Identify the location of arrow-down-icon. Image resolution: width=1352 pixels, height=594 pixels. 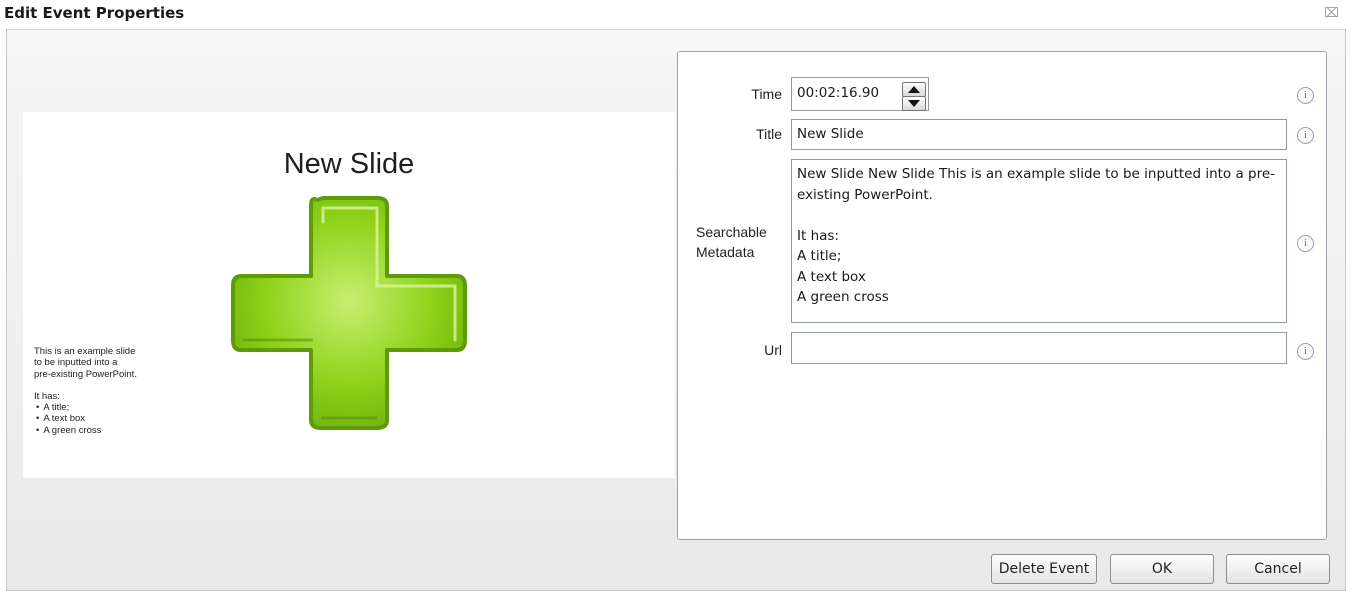
(914, 103).